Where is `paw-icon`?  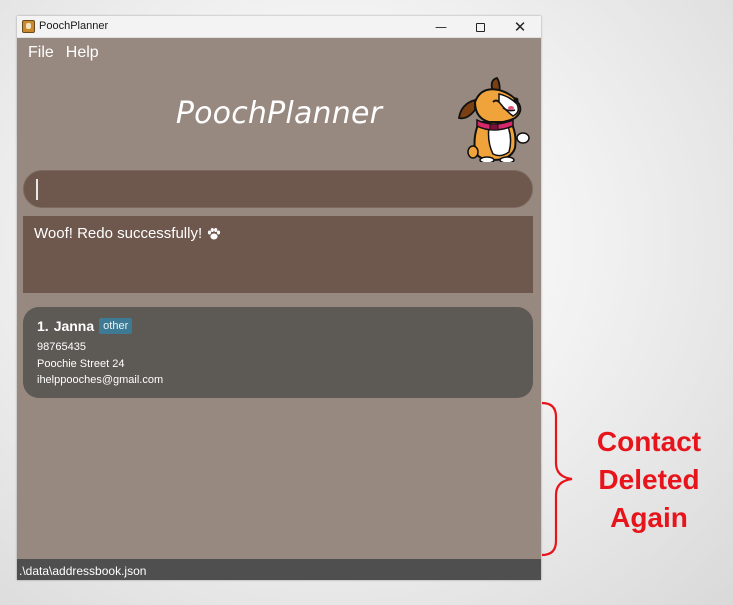 paw-icon is located at coordinates (214, 233).